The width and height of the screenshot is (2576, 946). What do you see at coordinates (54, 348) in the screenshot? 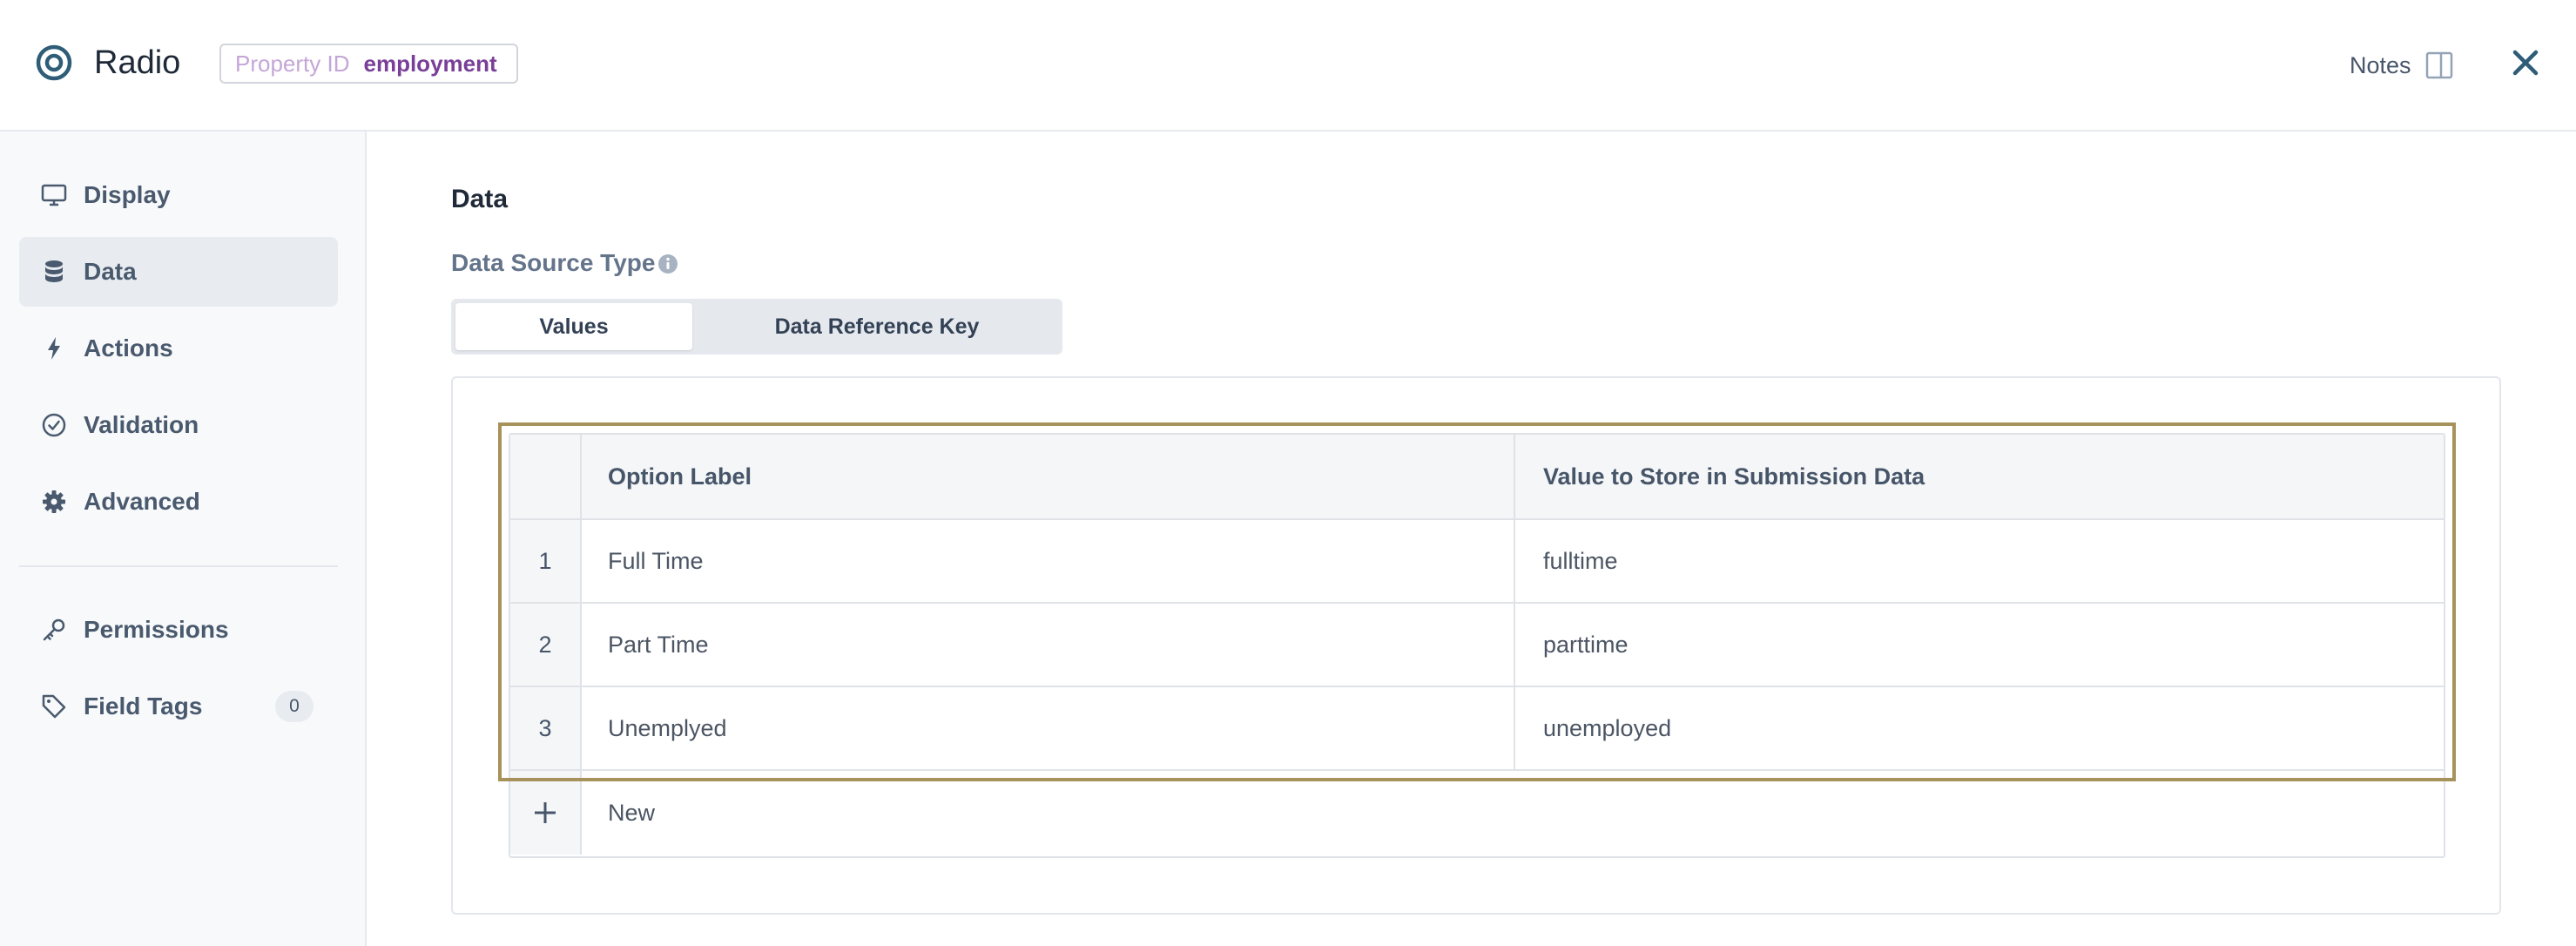
I see `lightning-icon` at bounding box center [54, 348].